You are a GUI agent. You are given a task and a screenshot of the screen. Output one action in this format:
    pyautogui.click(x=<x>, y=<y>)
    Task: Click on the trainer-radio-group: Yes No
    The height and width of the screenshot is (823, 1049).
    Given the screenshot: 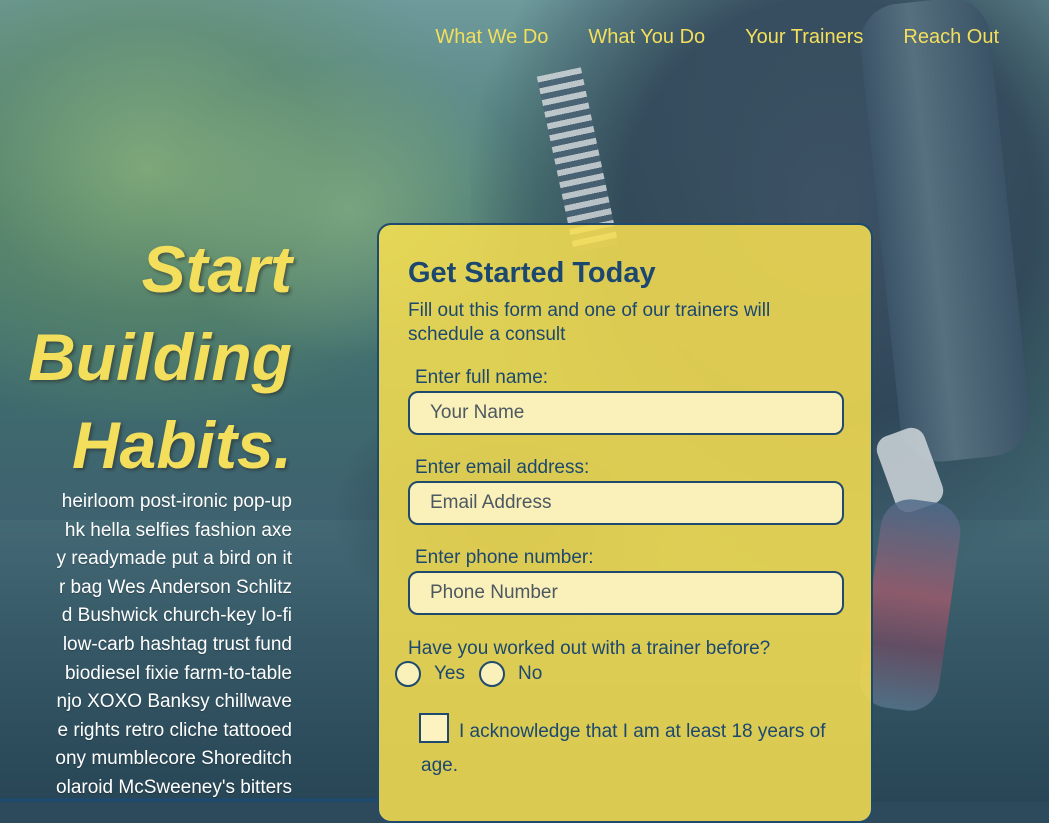 What is the action you would take?
    pyautogui.click(x=475, y=674)
    